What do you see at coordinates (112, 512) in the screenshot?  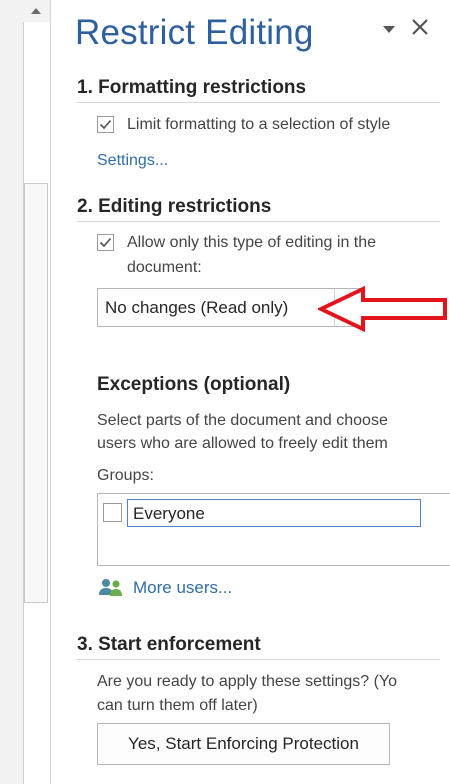 I see `group-everyone-checkbox` at bounding box center [112, 512].